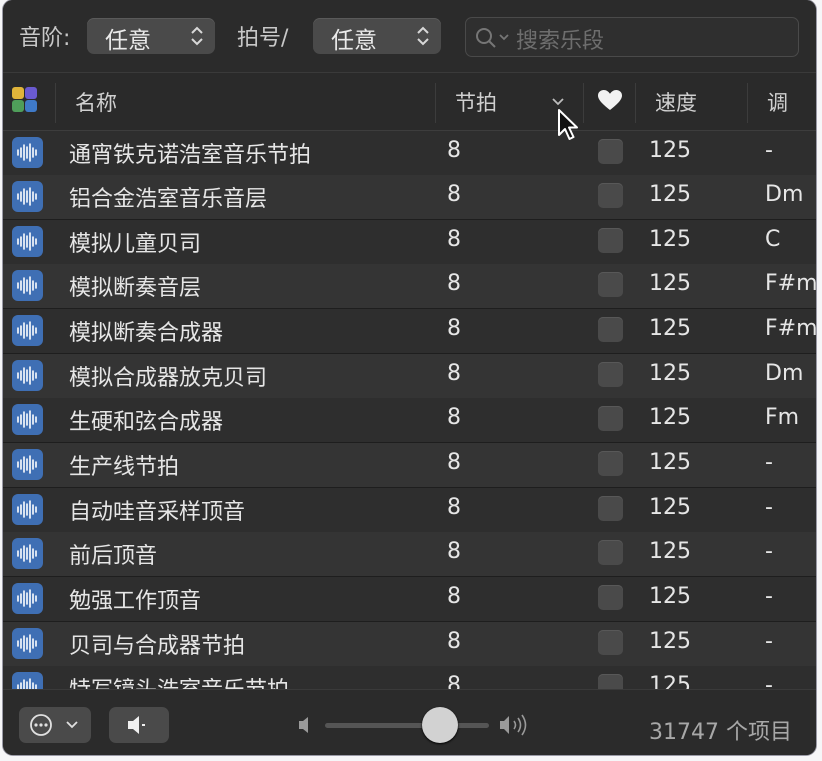  I want to click on table-row: 模拟儿童贝司 8 125 C, so click(409, 242).